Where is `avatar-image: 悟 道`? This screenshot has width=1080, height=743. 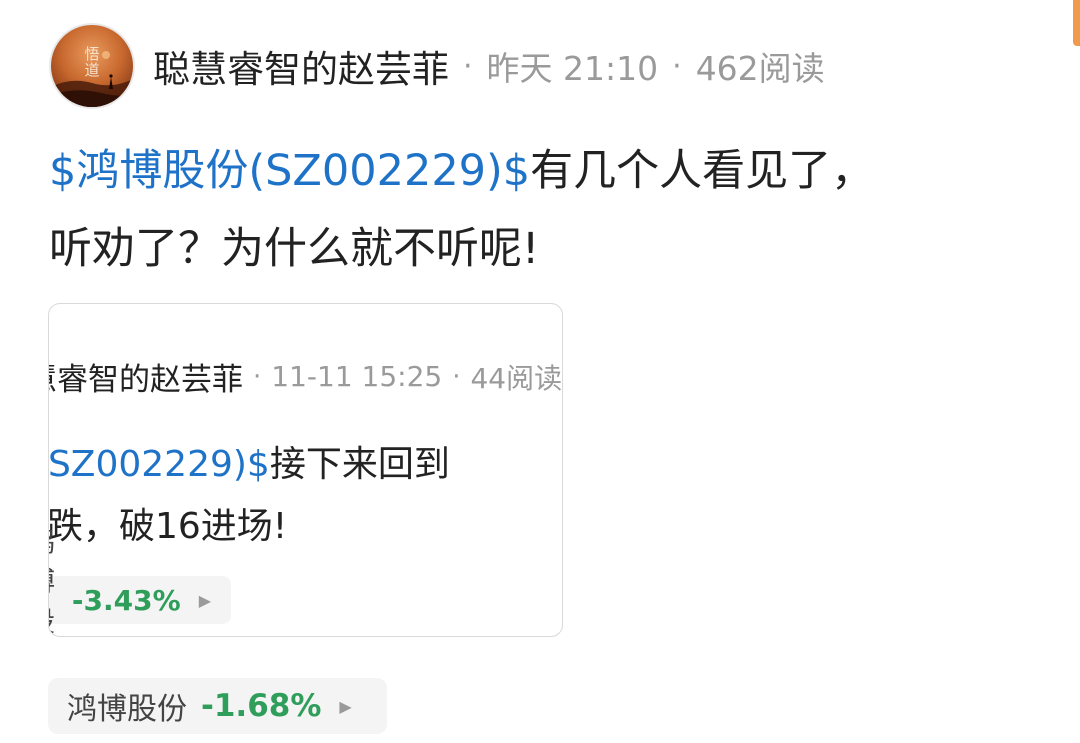 avatar-image: 悟 道 is located at coordinates (92, 66).